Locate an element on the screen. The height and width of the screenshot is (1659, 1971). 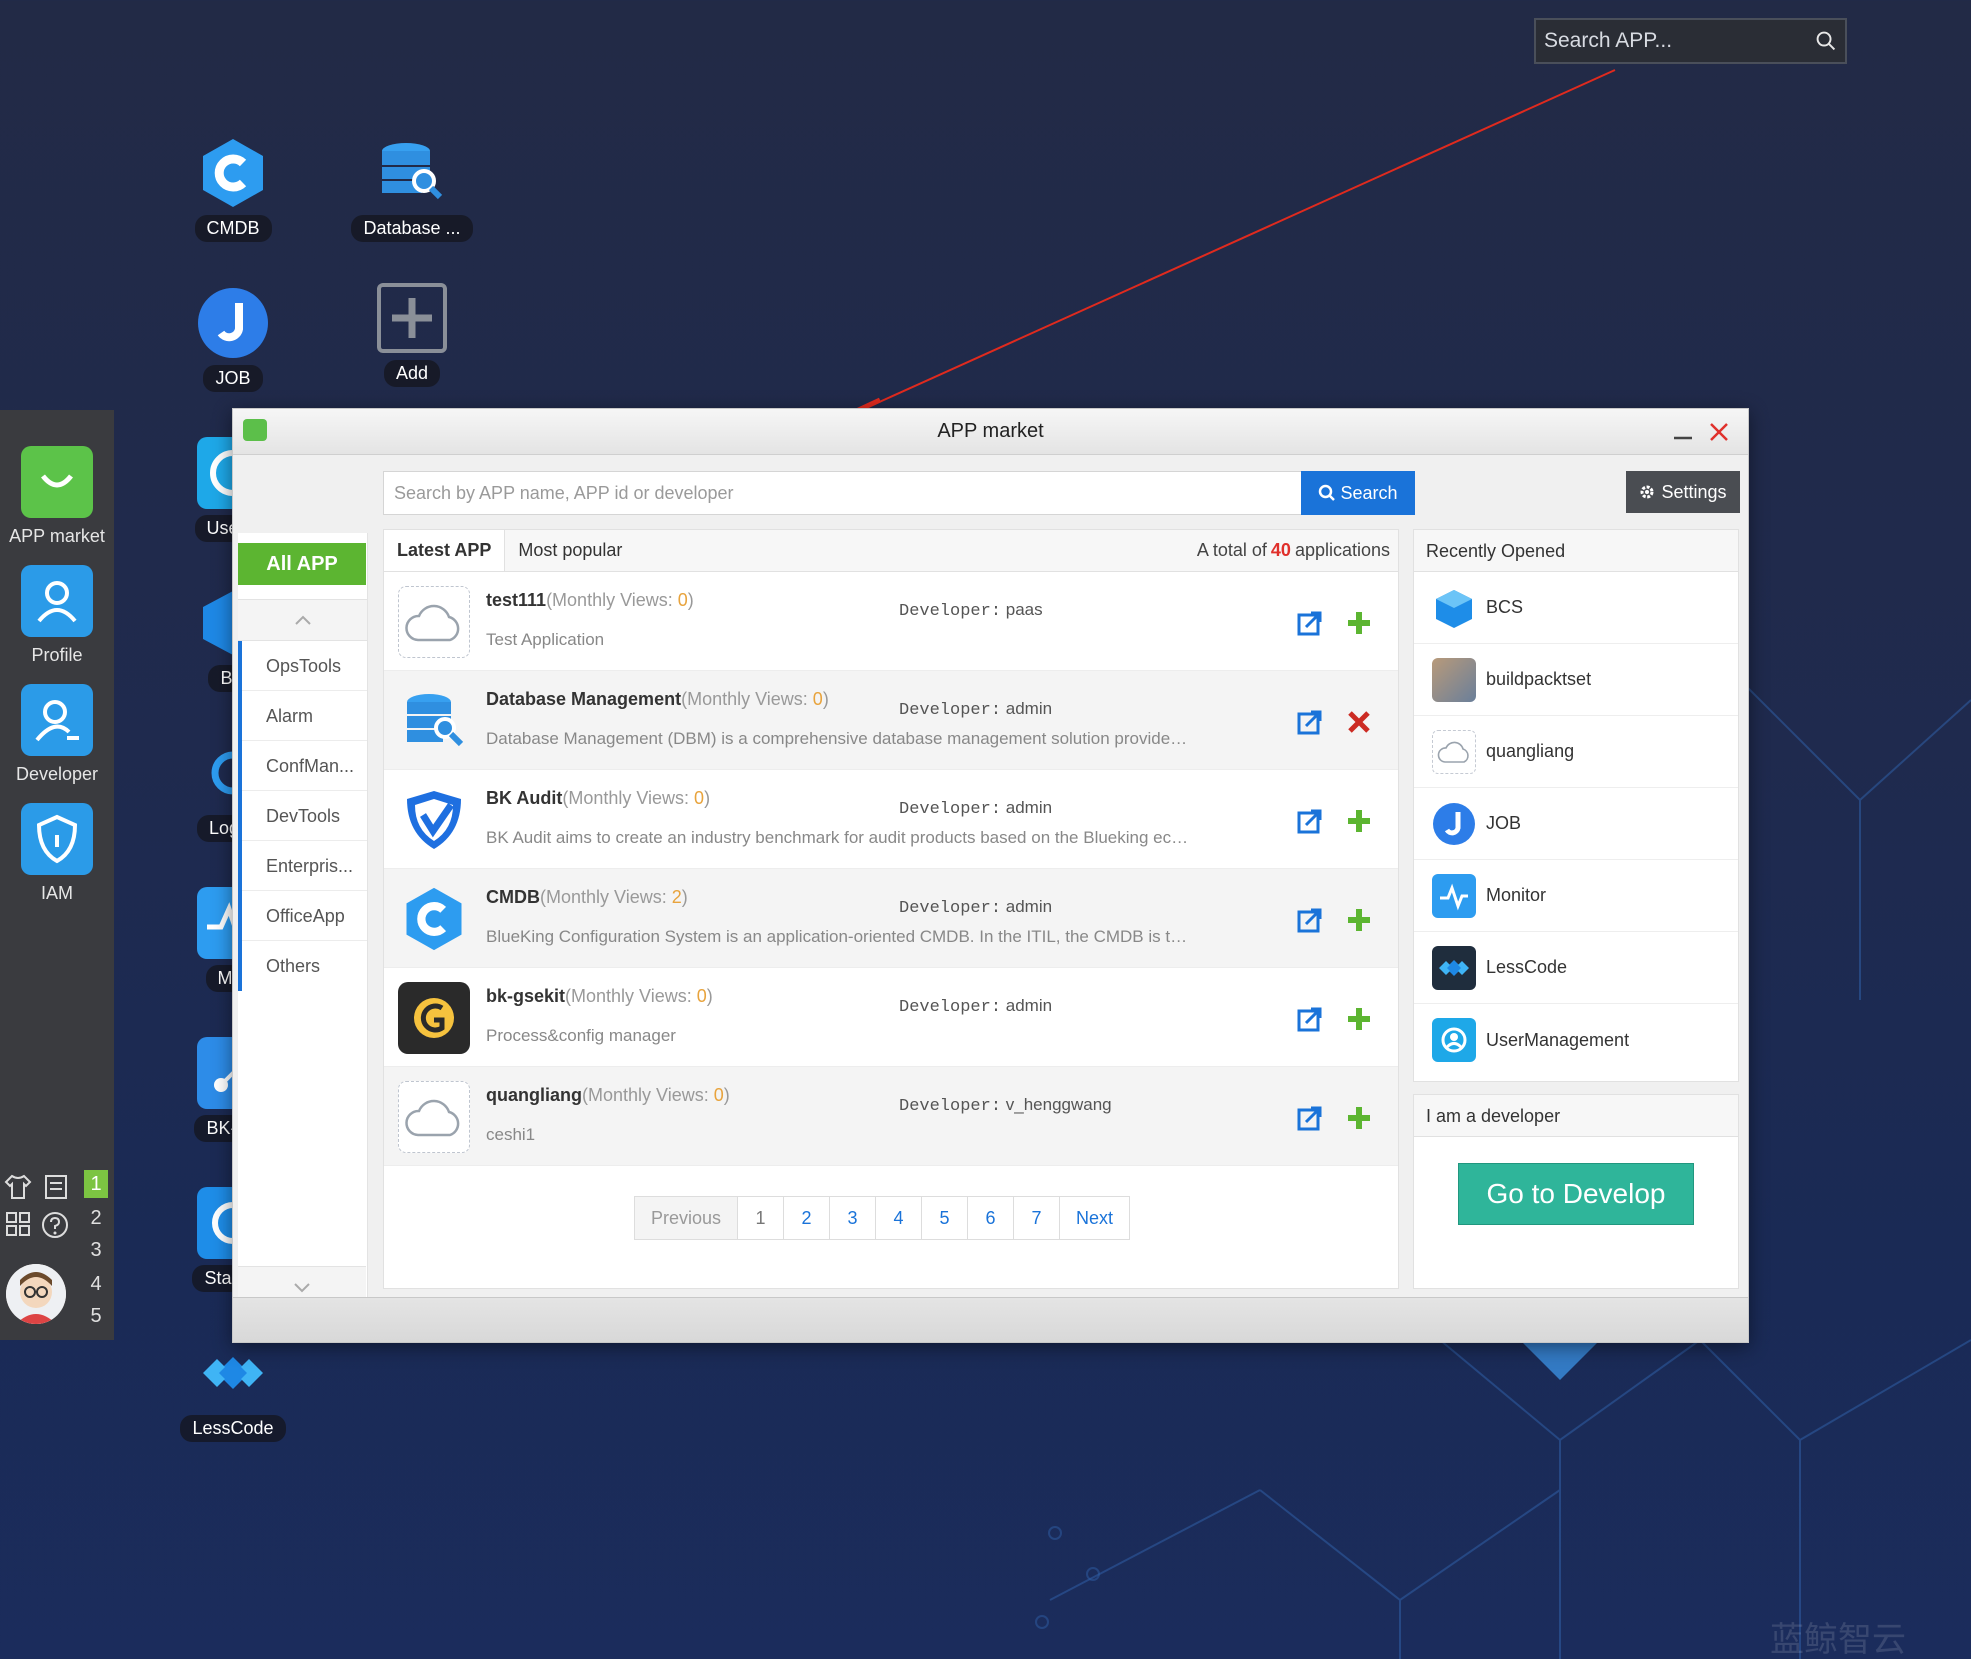
recent-item-quangliang: quangliang is located at coordinates (1576, 752).